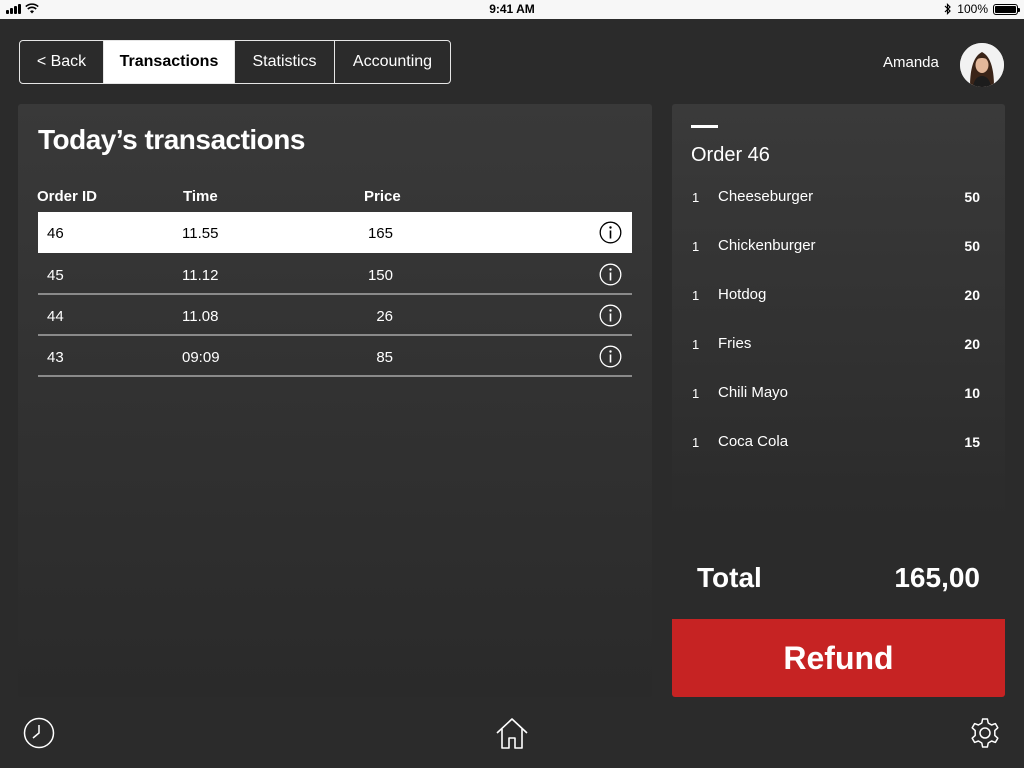  I want to click on row-time: 11.55, so click(200, 233).